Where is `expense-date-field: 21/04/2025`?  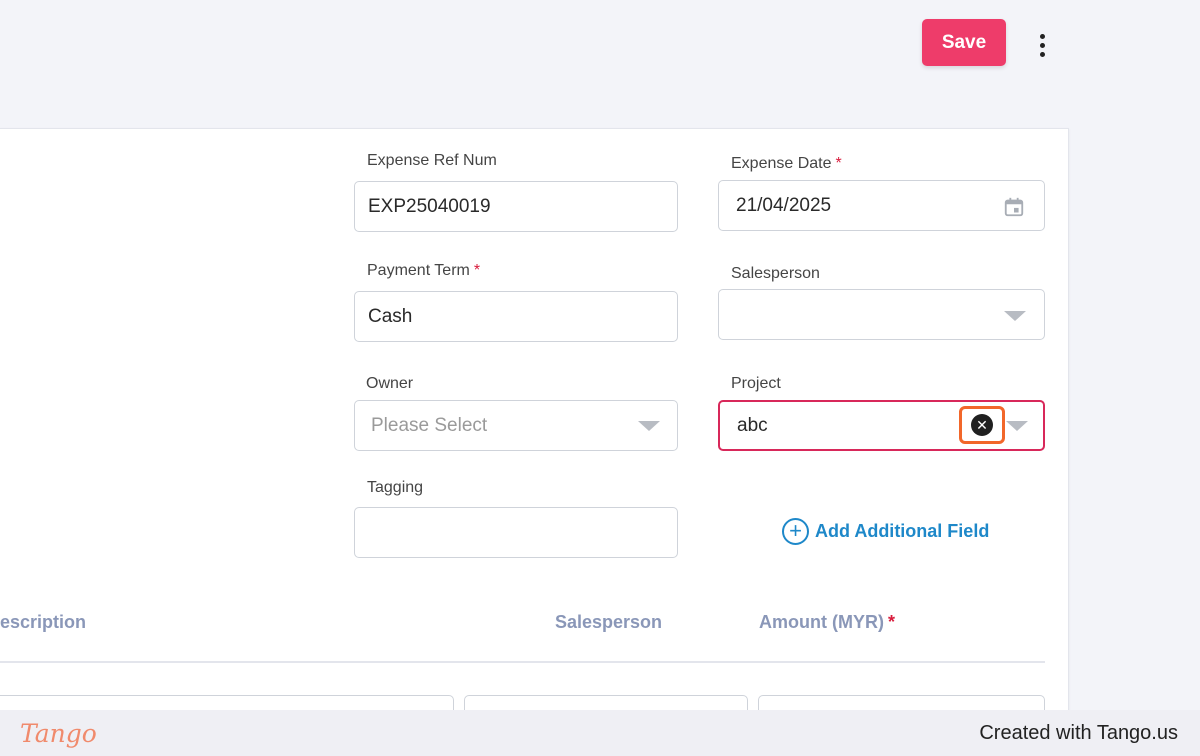 expense-date-field: 21/04/2025 is located at coordinates (881, 205).